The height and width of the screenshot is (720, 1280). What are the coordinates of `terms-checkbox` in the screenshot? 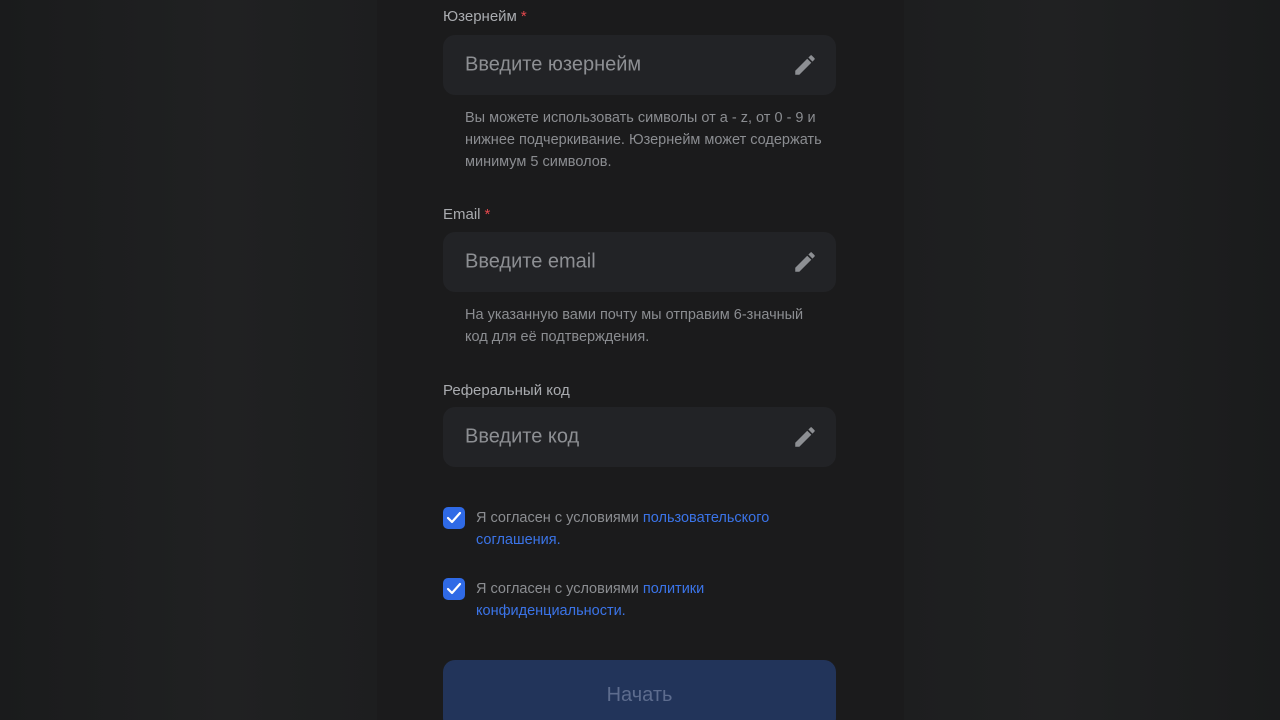 It's located at (454, 518).